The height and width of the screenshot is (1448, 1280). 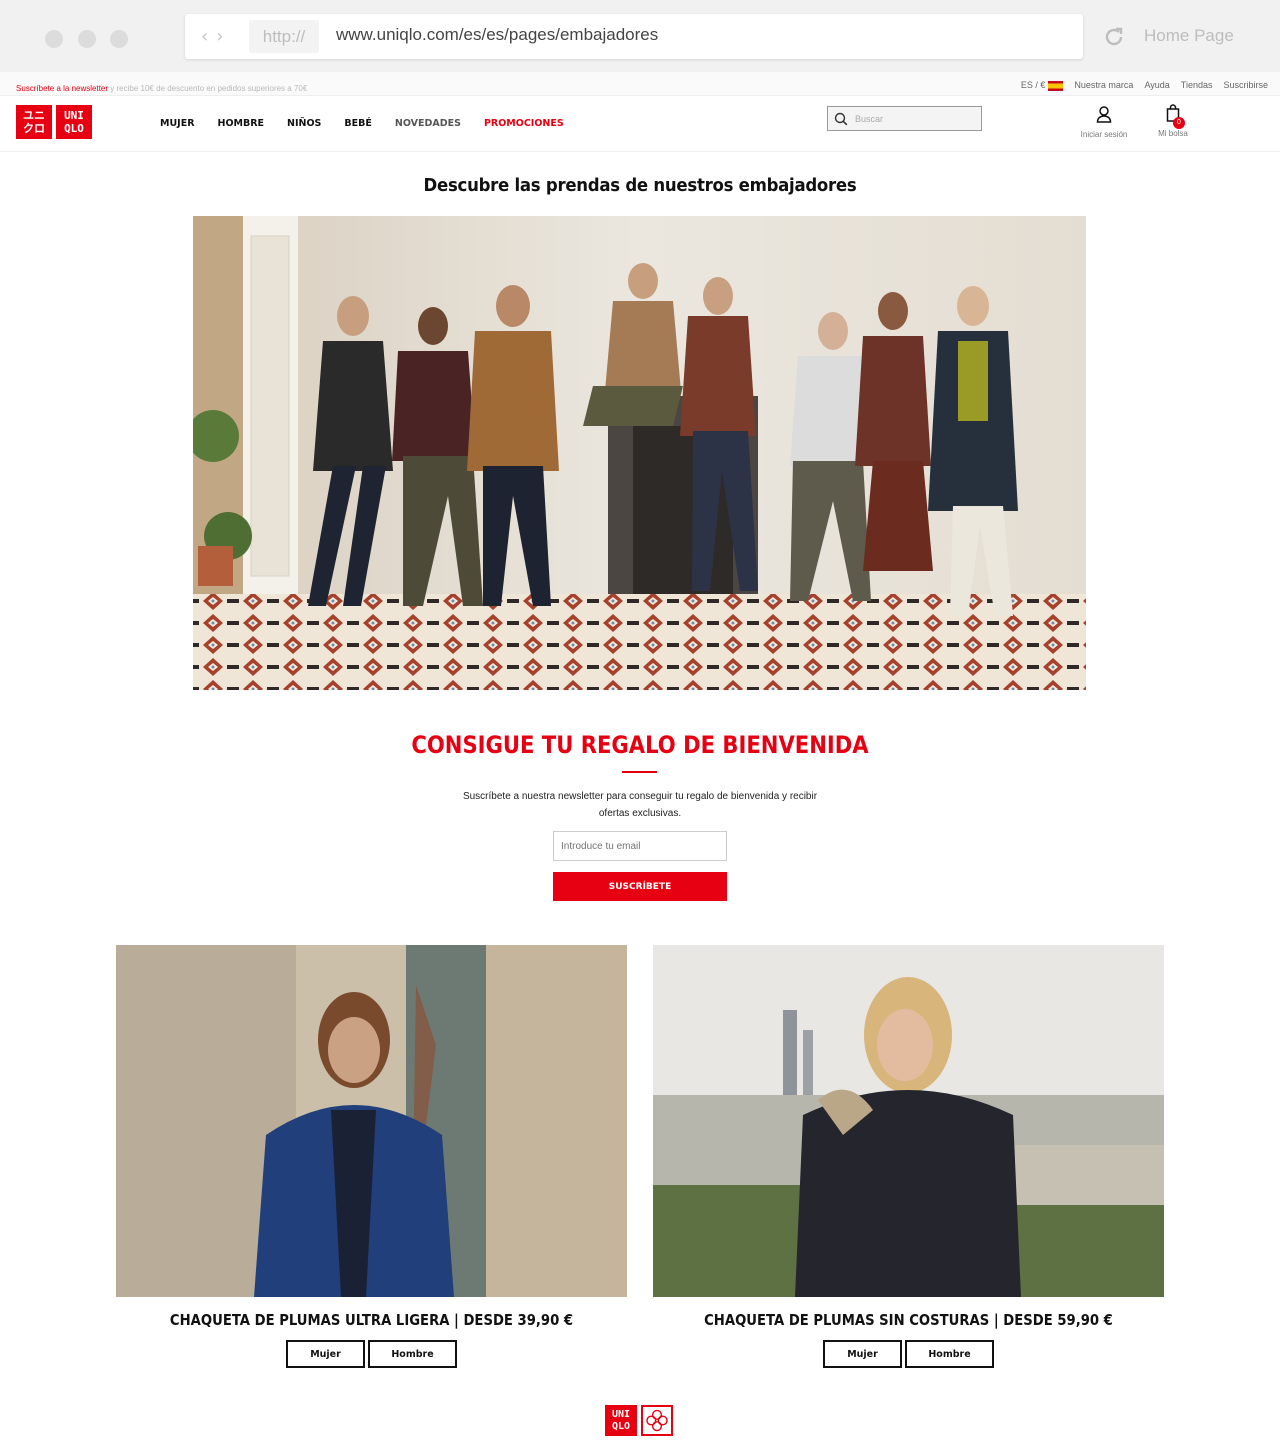 I want to click on product-image-women, so click(x=908, y=1121).